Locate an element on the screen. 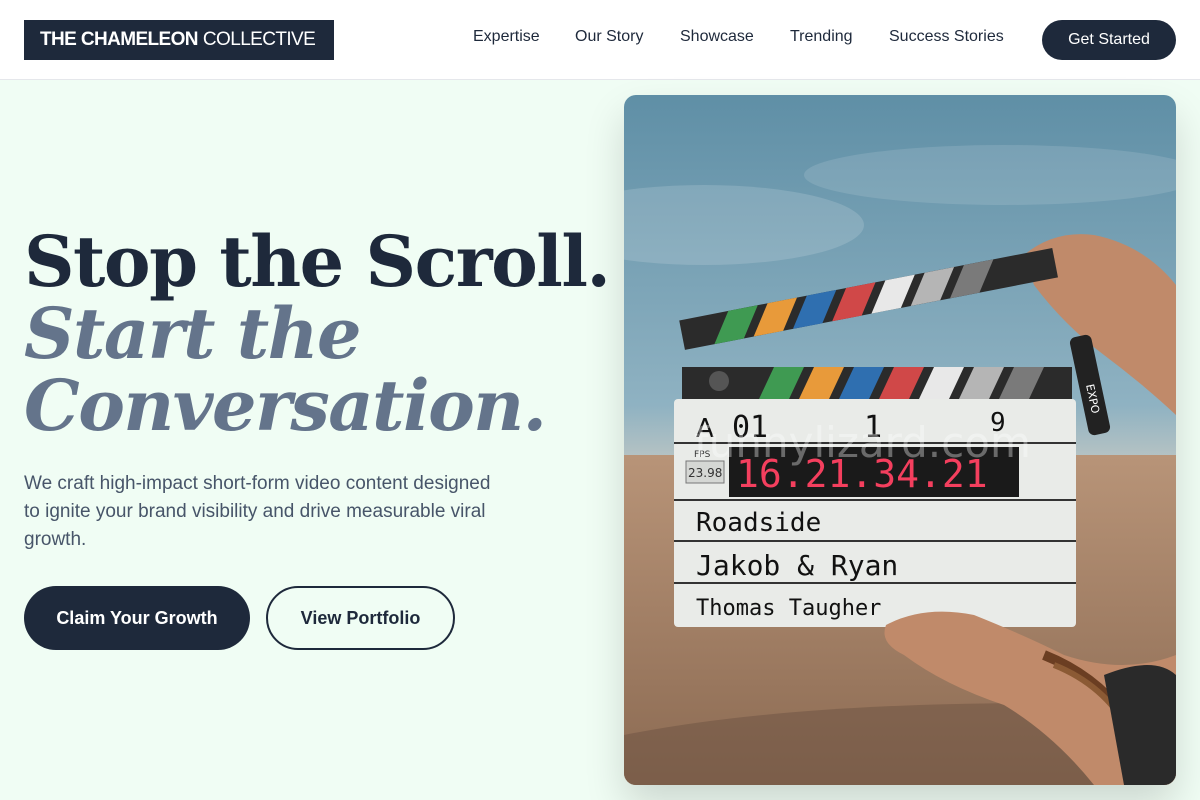  brand-logo: THE CHAMELEON COLLECTIVE is located at coordinates (179, 40).